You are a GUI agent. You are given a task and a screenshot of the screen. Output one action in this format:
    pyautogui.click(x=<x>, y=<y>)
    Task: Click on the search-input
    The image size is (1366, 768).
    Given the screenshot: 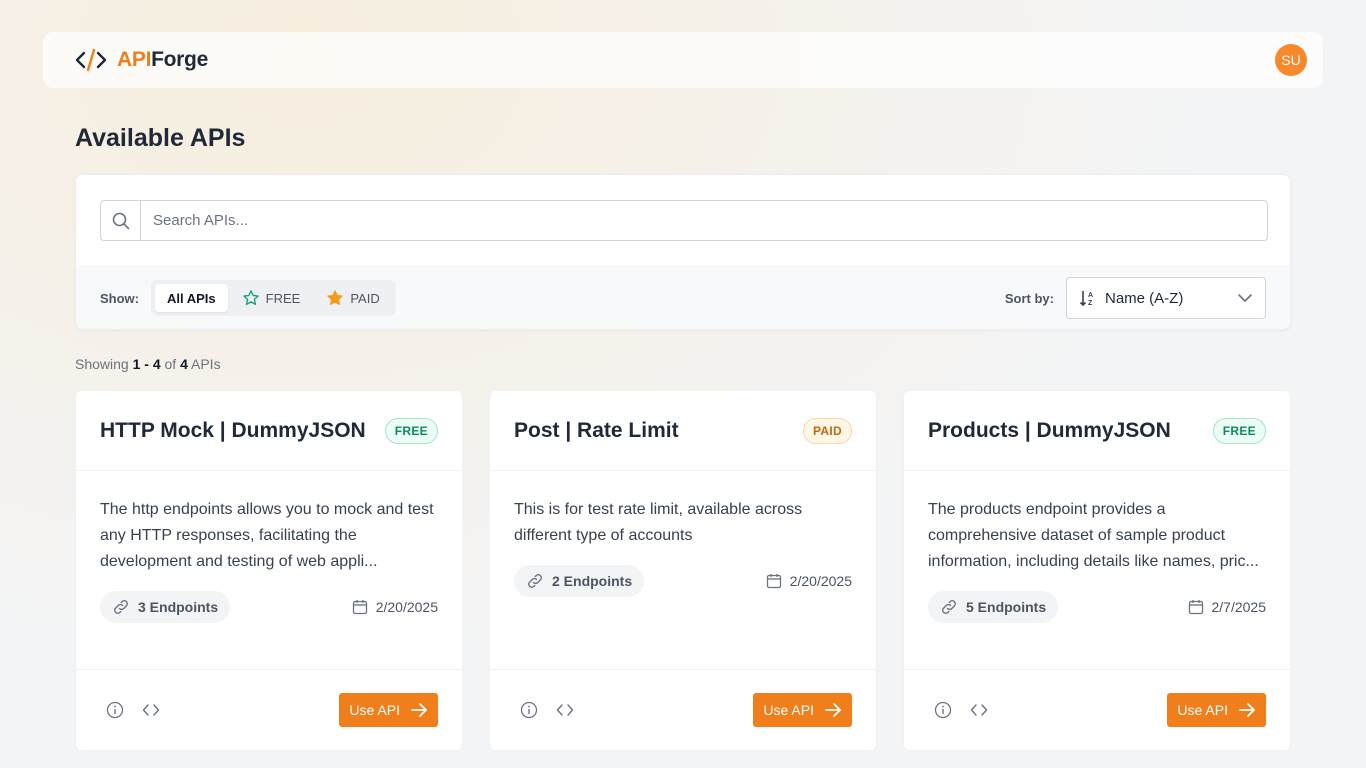 What is the action you would take?
    pyautogui.click(x=704, y=220)
    